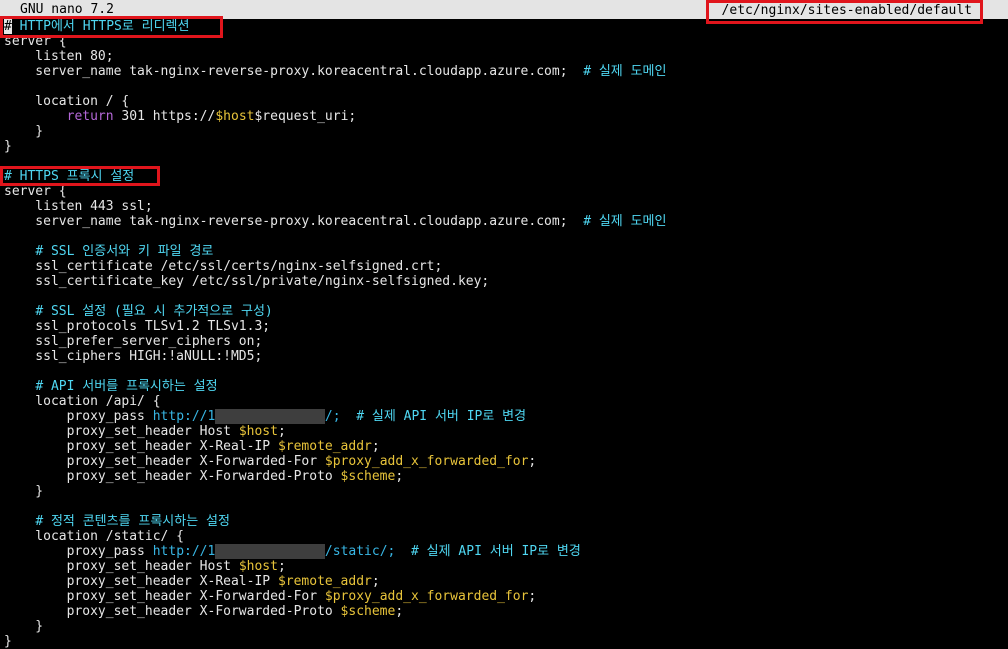  Describe the element at coordinates (504, 536) in the screenshot. I see `code-line: location /static/ {` at that location.